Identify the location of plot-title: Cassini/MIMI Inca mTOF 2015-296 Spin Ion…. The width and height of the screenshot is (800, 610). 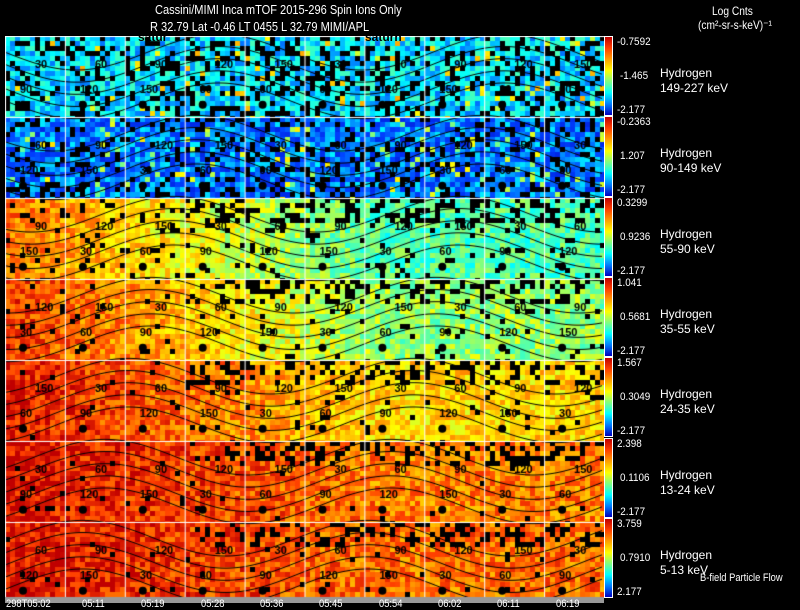
(278, 9).